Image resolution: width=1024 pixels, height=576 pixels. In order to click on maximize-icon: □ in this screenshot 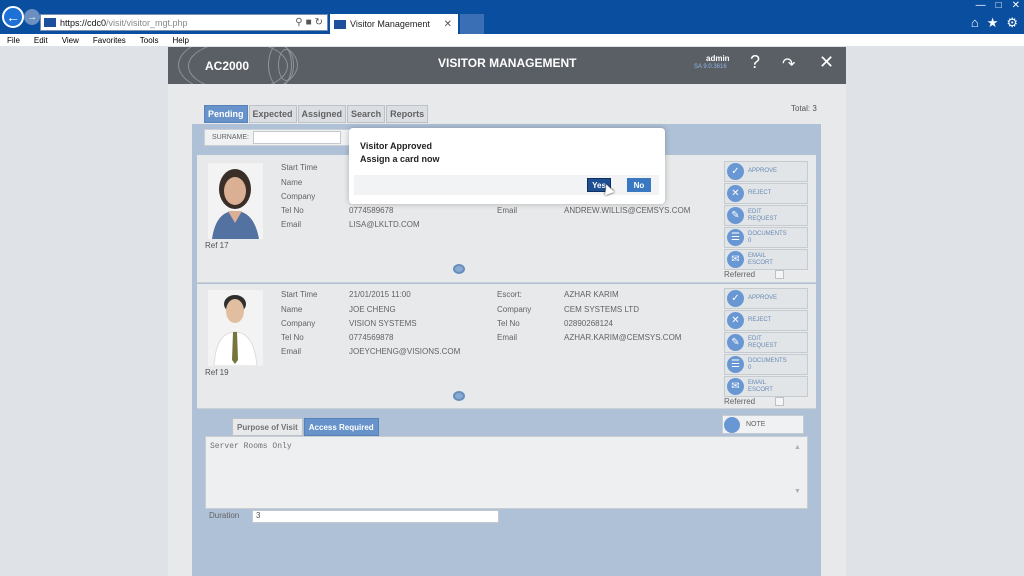, I will do `click(999, 5)`.